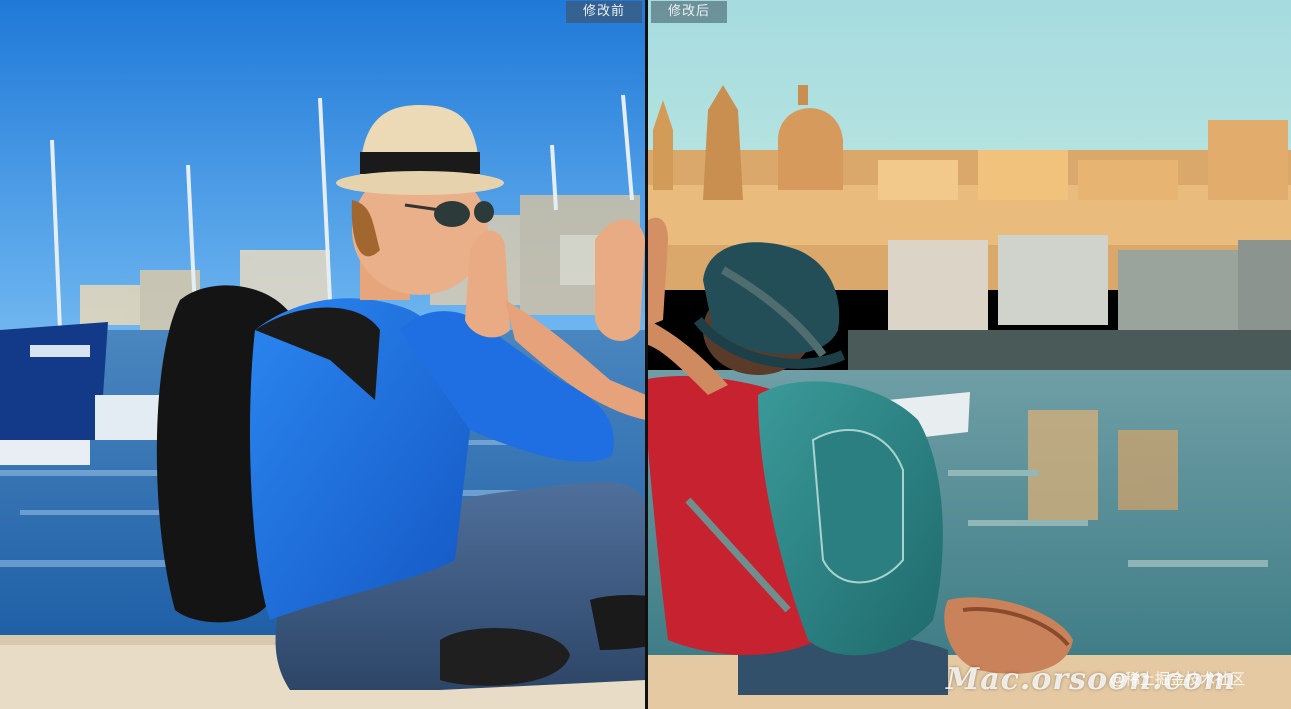  What do you see at coordinates (604, 12) in the screenshot?
I see `before-label: 修改前` at bounding box center [604, 12].